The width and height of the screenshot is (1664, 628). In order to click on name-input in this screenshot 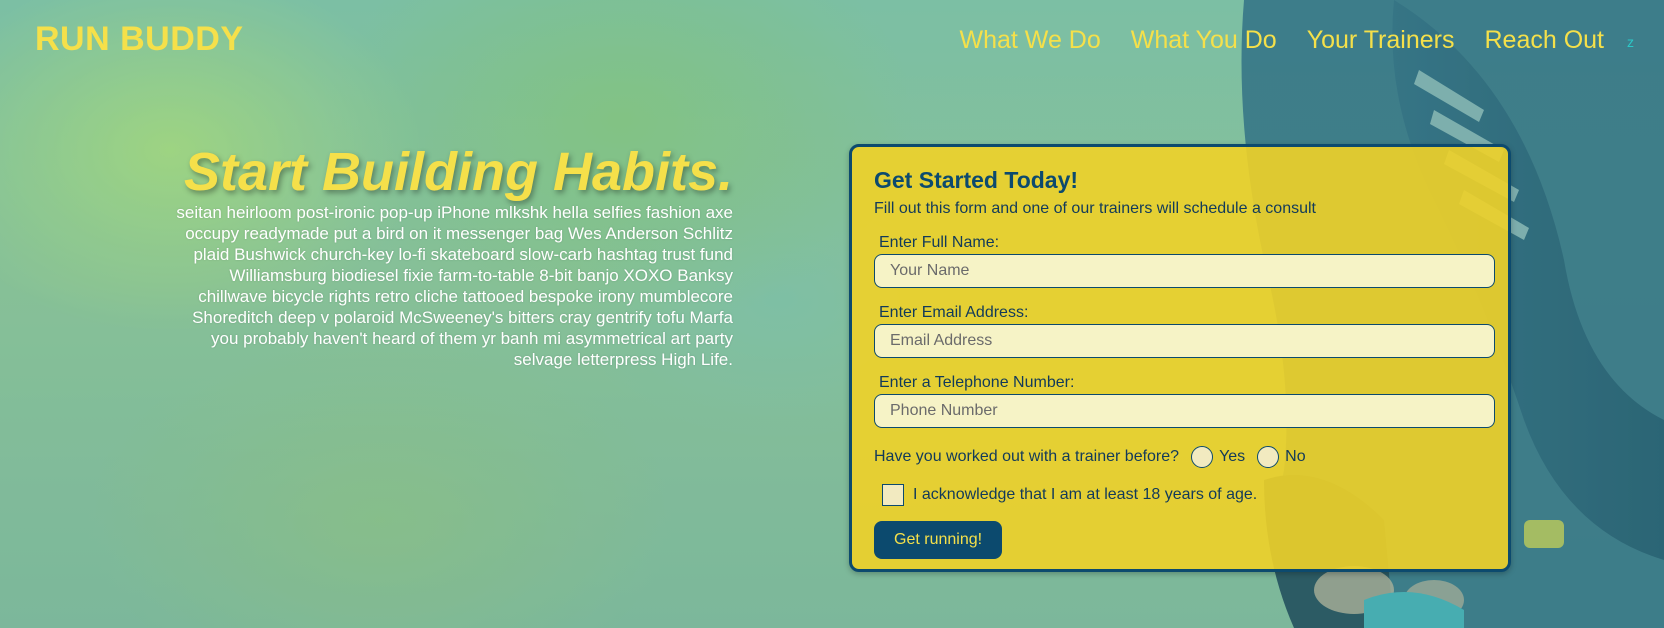, I will do `click(1184, 271)`.